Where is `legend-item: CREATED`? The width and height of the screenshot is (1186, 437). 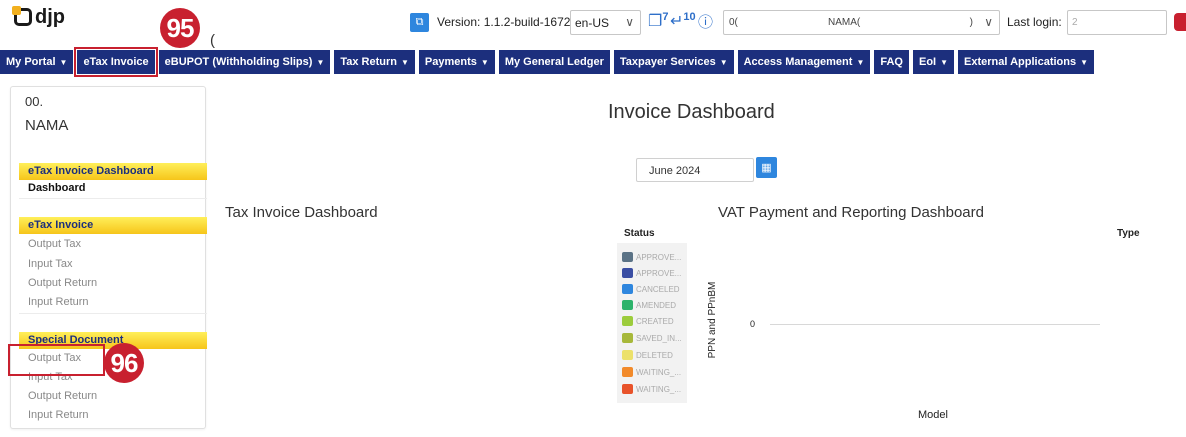
legend-item: CREATED is located at coordinates (648, 321).